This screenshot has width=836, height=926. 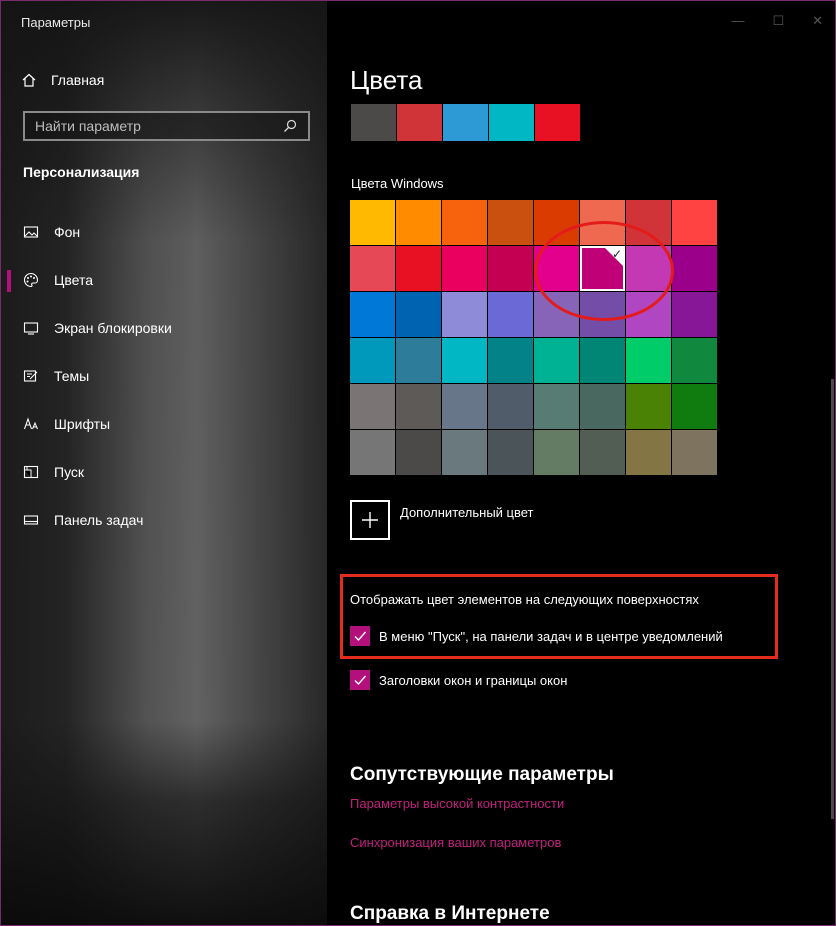 I want to click on sidebar-item-label: Панель задач, so click(x=99, y=520).